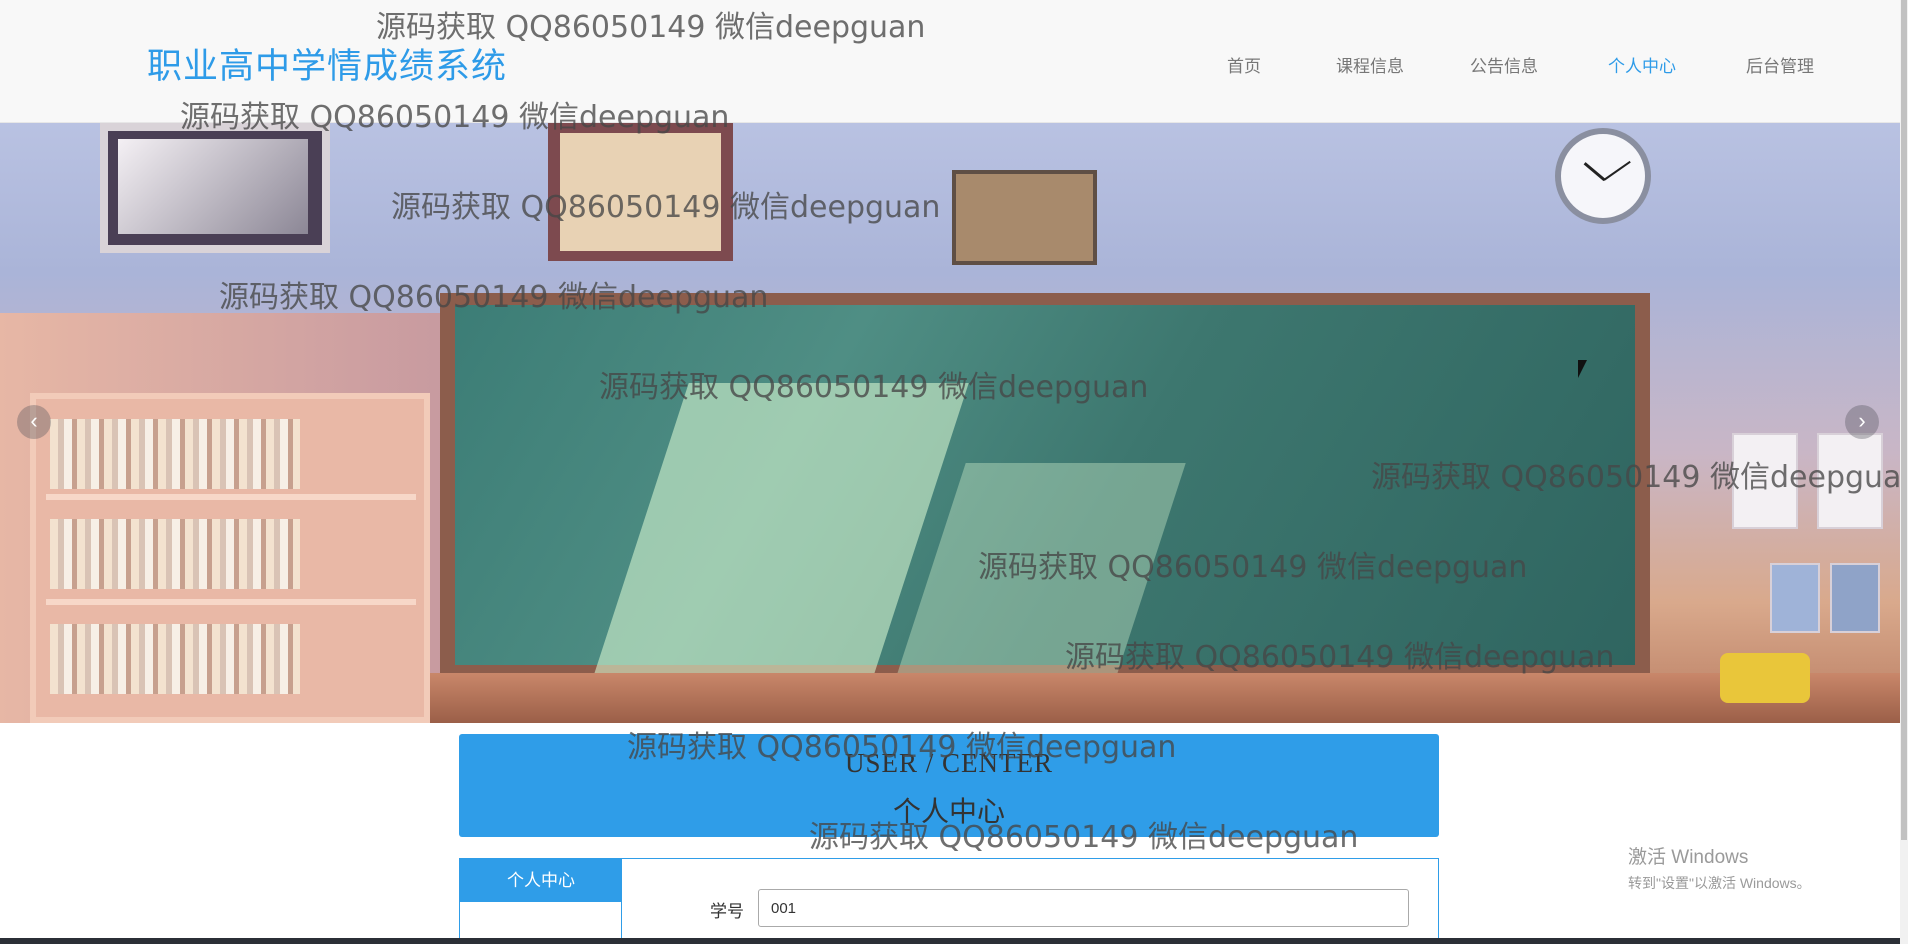 Image resolution: width=1908 pixels, height=944 pixels. I want to click on chevron-left-icon: ‹, so click(34, 420).